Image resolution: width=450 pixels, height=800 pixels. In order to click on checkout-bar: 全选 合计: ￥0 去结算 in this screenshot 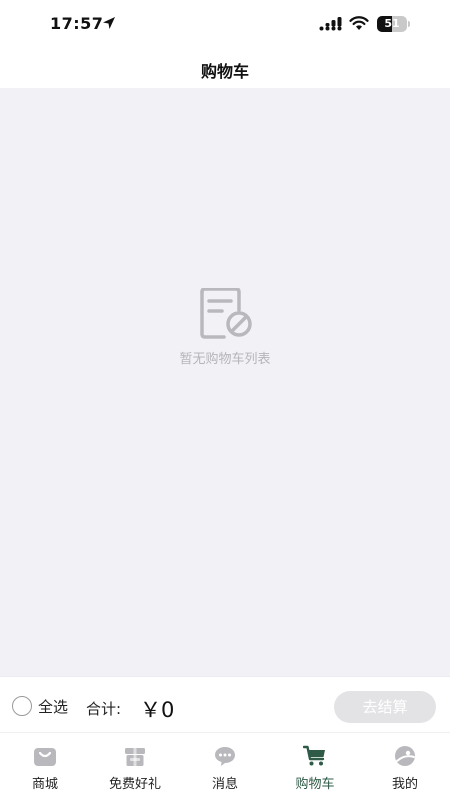, I will do `click(225, 704)`.